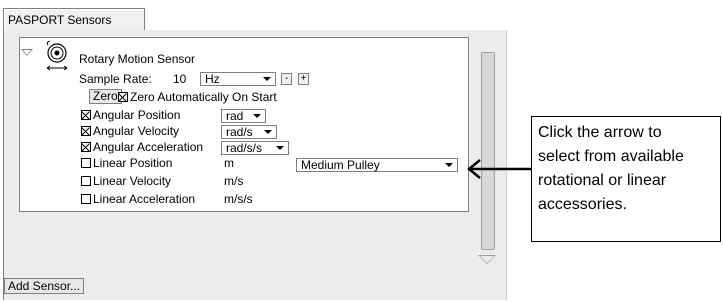 The width and height of the screenshot is (723, 302). Describe the element at coordinates (602, 180) in the screenshot. I see `callout-line-3: rotational or linear` at that location.